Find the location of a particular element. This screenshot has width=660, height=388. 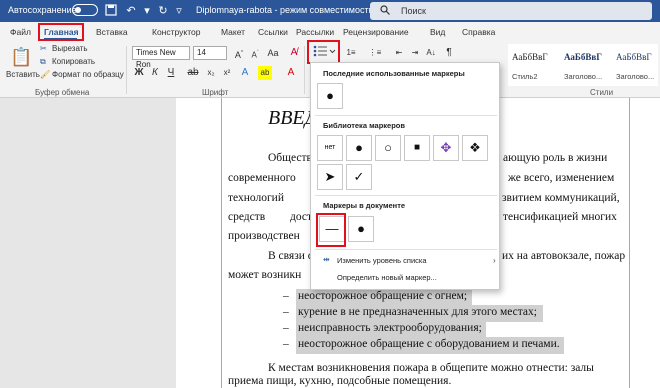

search-placeholder: Поиск is located at coordinates (413, 11).